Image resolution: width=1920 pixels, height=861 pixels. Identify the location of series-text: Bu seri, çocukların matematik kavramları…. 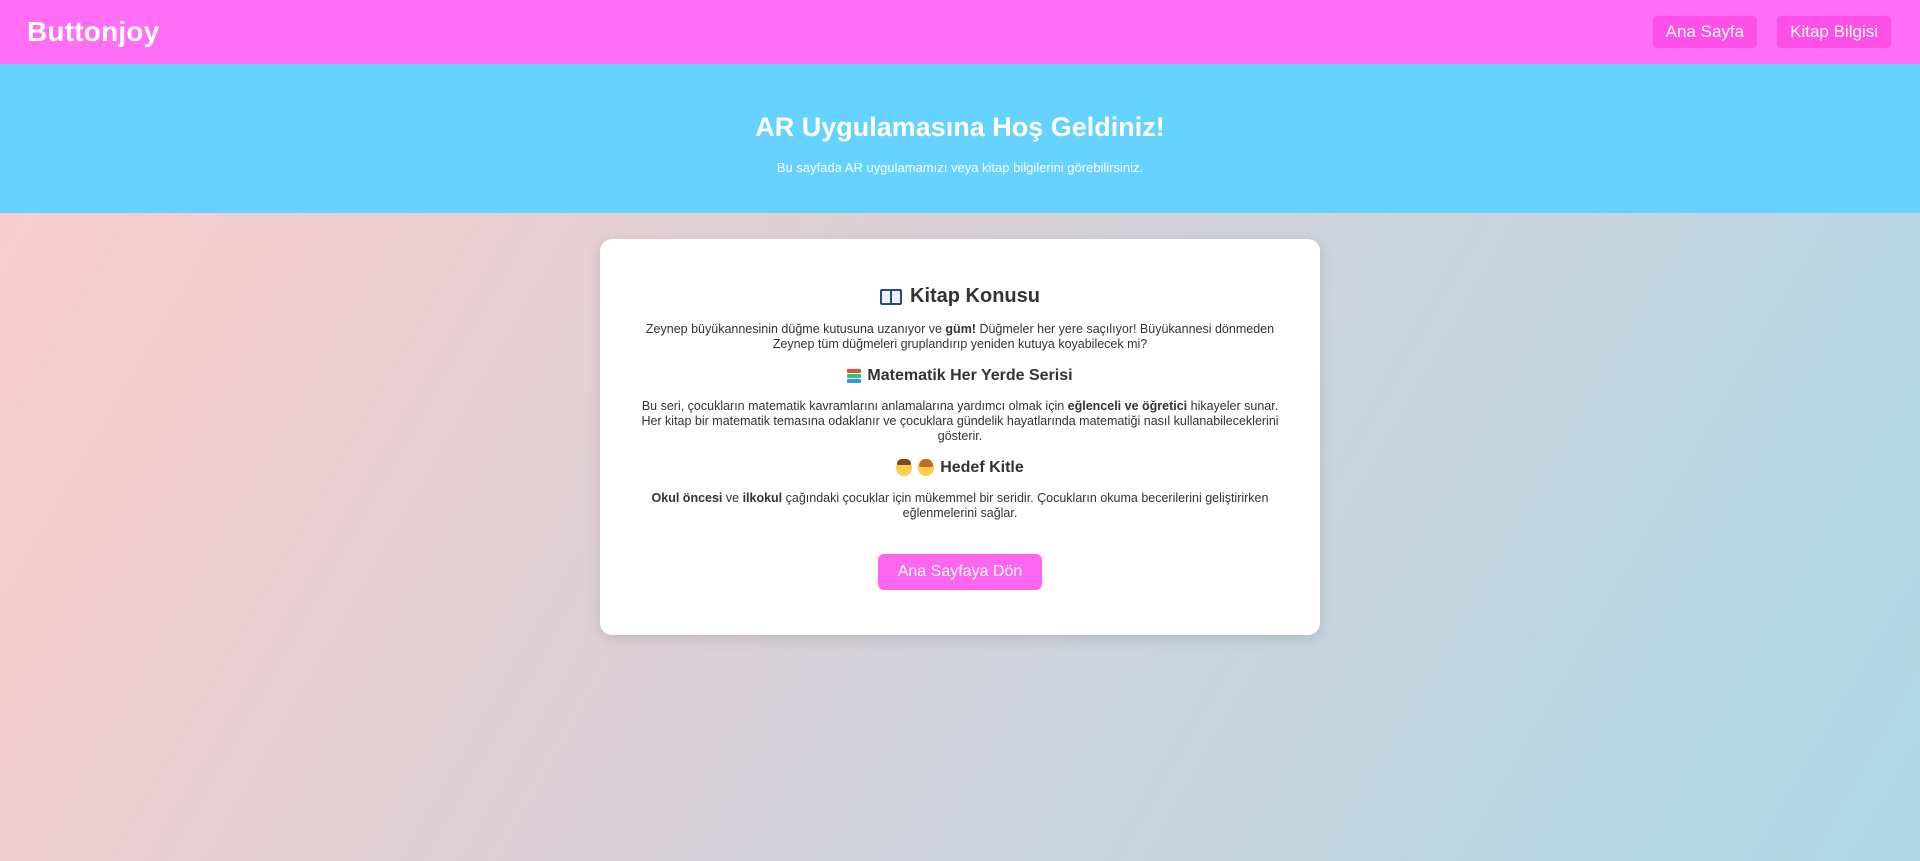
(960, 421).